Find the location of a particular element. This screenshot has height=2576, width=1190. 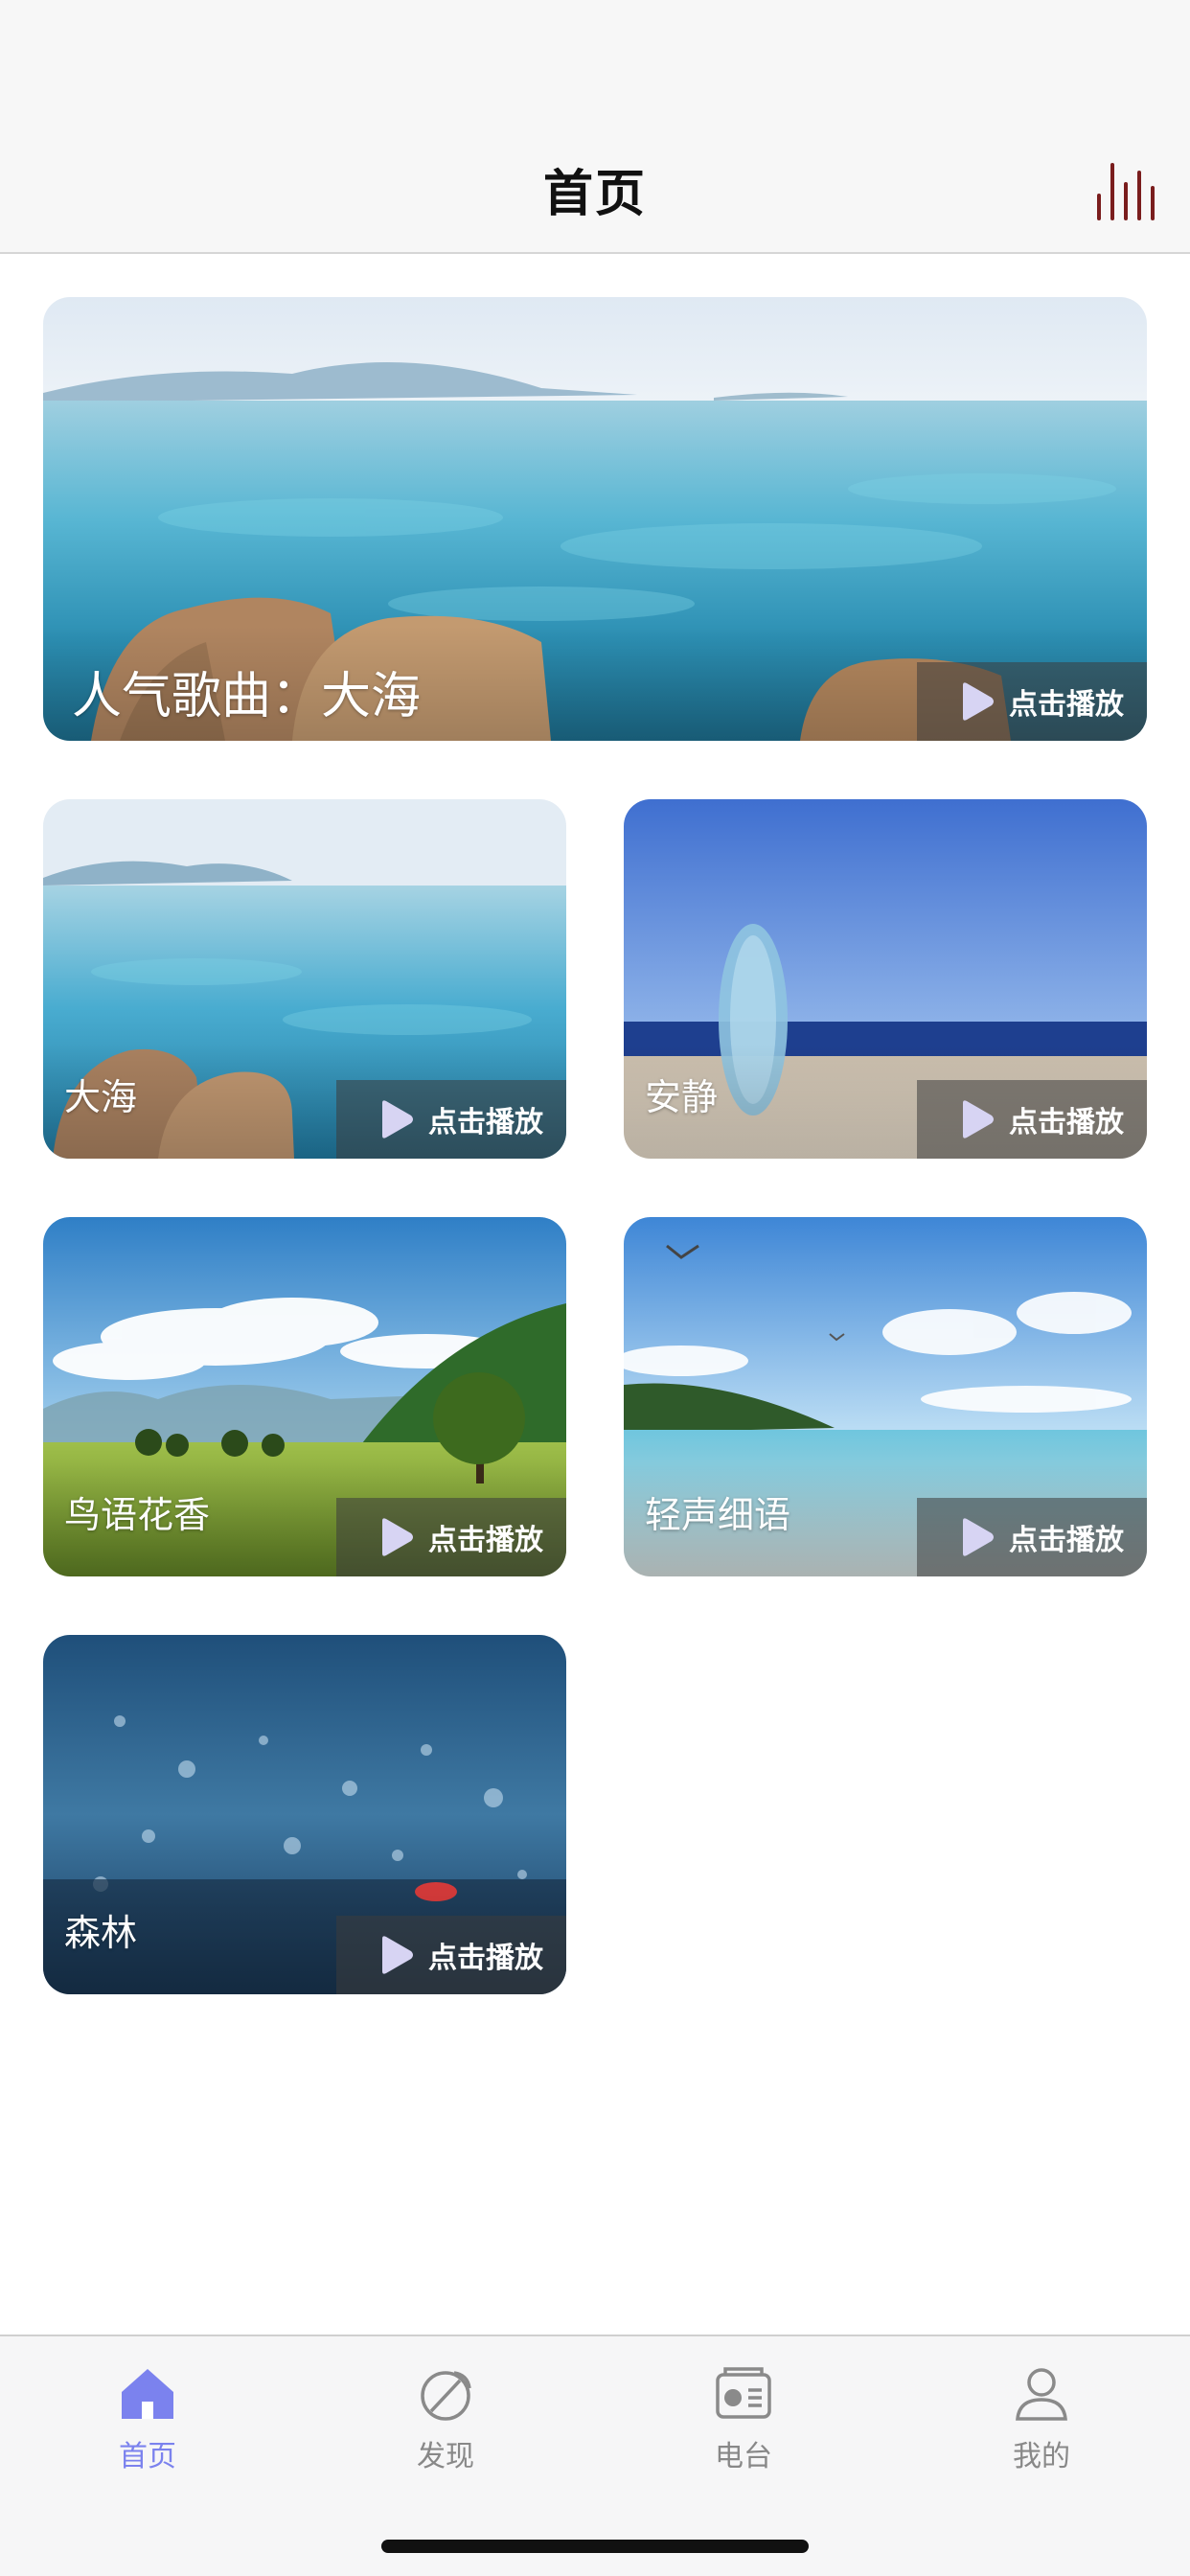

card-title: 森林 is located at coordinates (101, 1933).